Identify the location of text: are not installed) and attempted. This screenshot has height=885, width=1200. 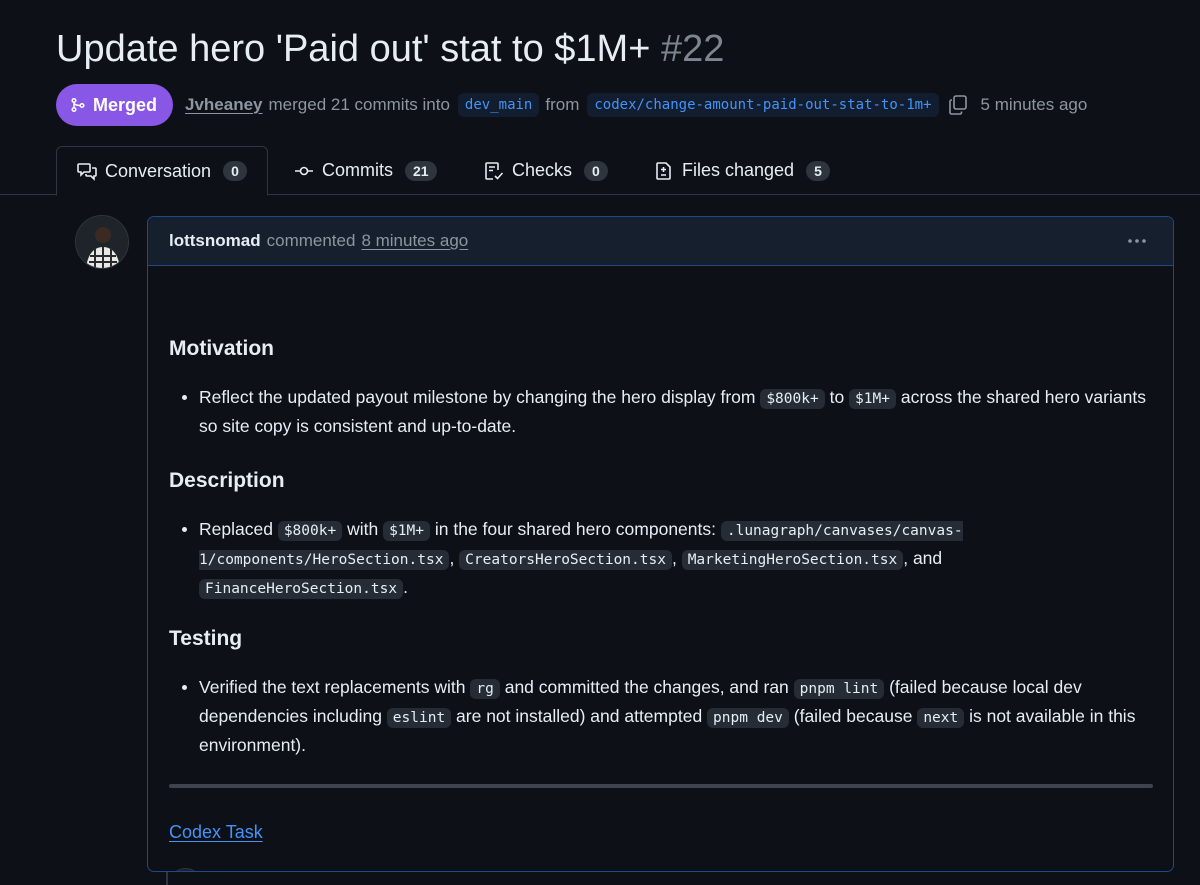
(579, 716).